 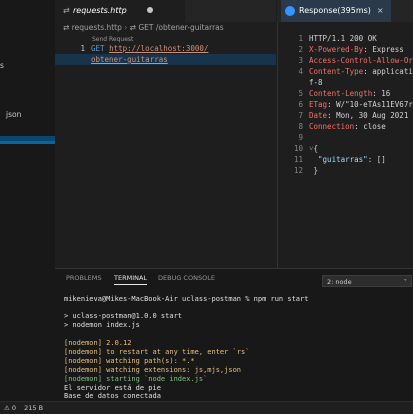 What do you see at coordinates (136, 379) in the screenshot?
I see `terminal-line: [nodemon] starting `node index.js`` at bounding box center [136, 379].